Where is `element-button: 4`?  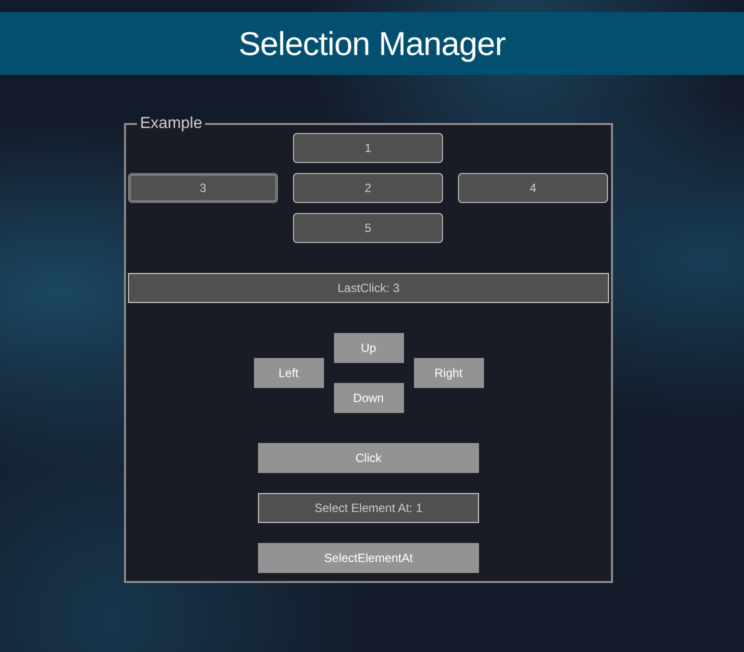 element-button: 4 is located at coordinates (533, 188).